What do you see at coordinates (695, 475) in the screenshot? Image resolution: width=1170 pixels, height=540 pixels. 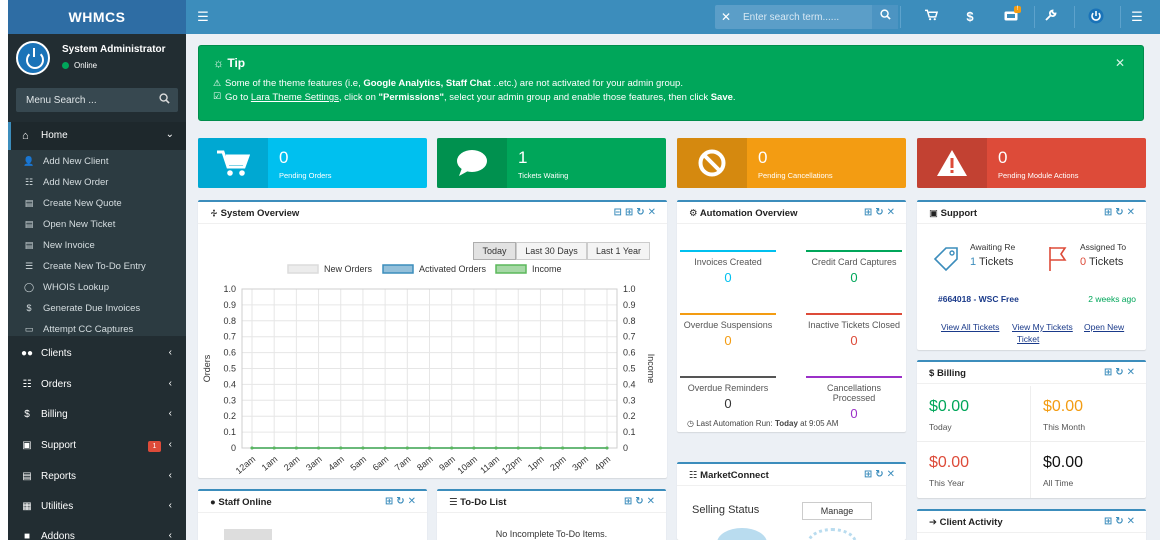 I see `cart-icon: ☷` at bounding box center [695, 475].